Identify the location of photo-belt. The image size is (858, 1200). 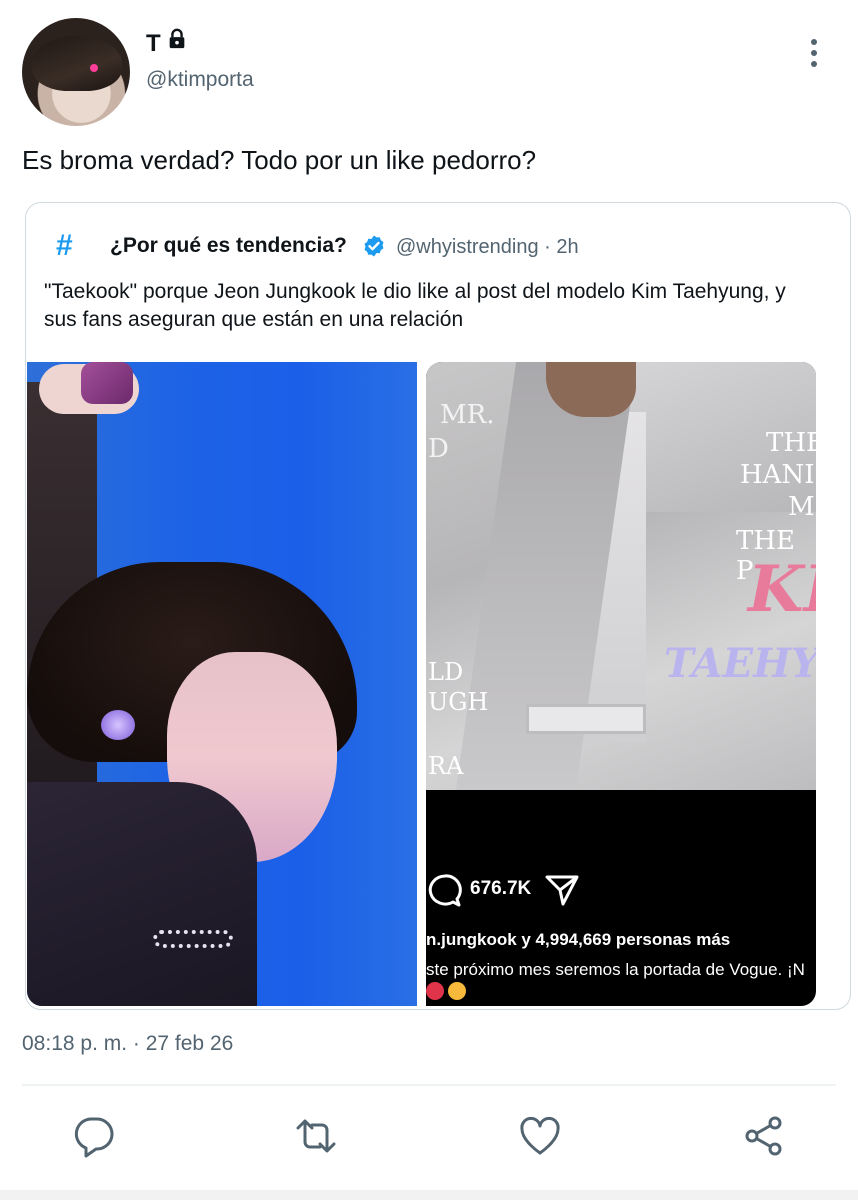
(586, 719).